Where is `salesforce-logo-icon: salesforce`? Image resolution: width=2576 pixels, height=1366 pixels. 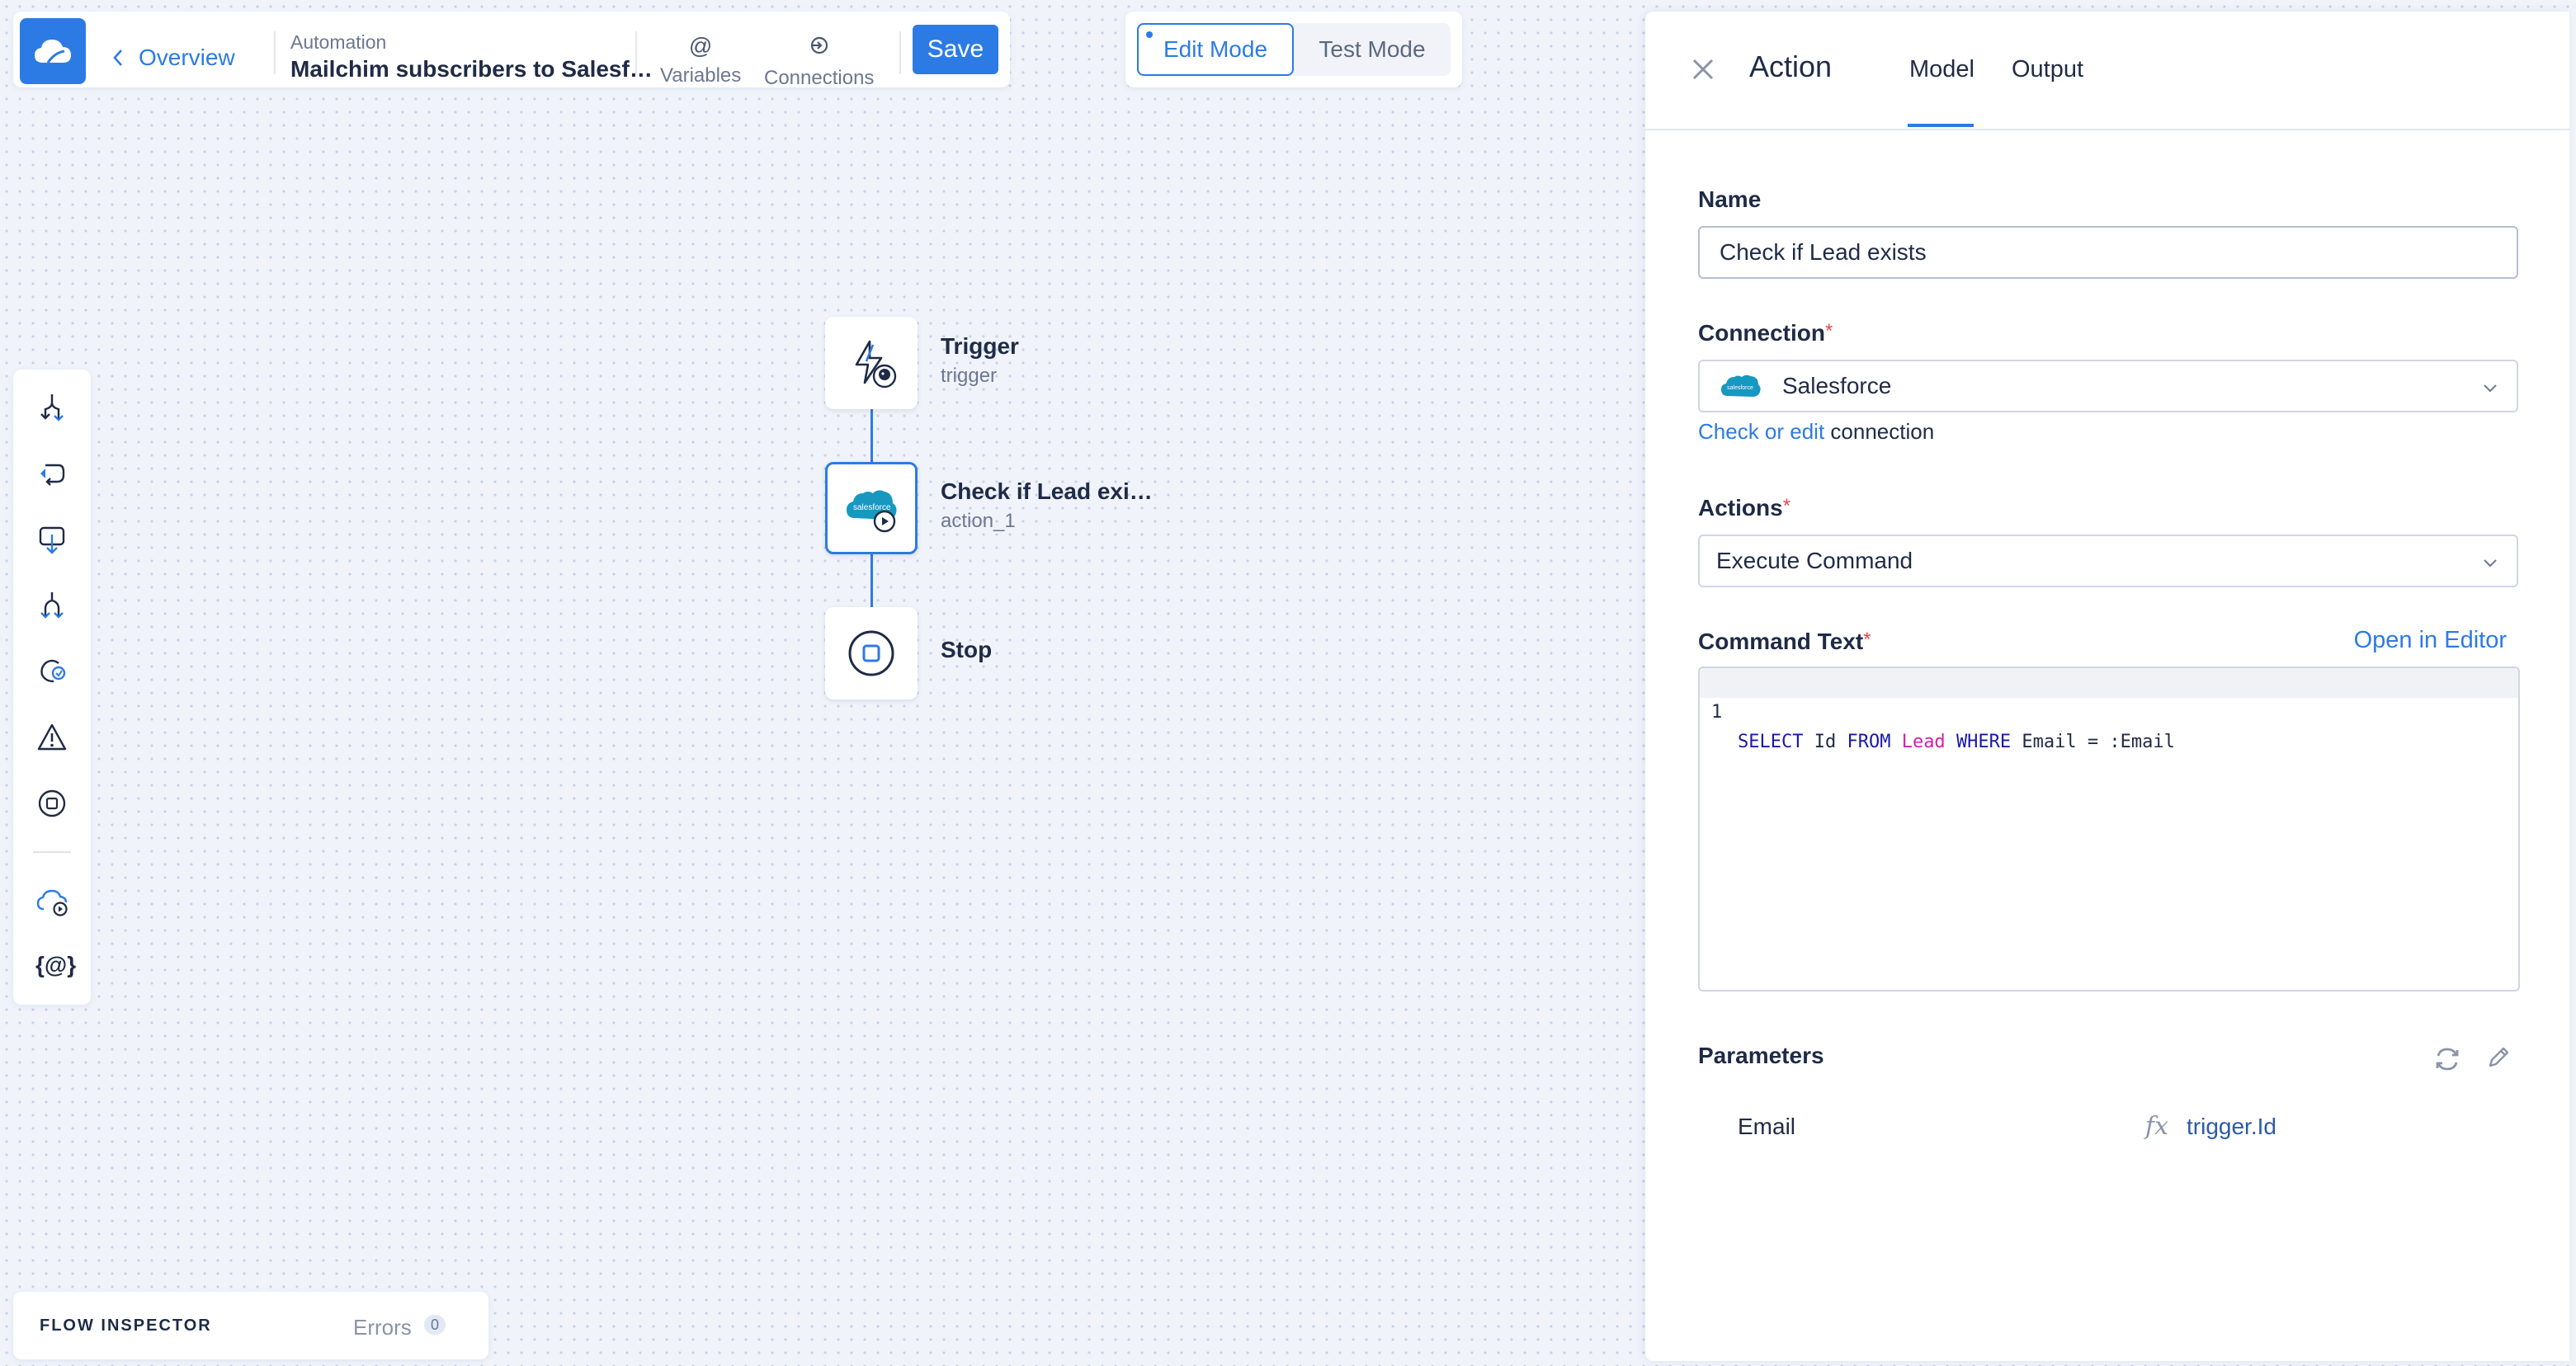 salesforce-logo-icon: salesforce is located at coordinates (1741, 385).